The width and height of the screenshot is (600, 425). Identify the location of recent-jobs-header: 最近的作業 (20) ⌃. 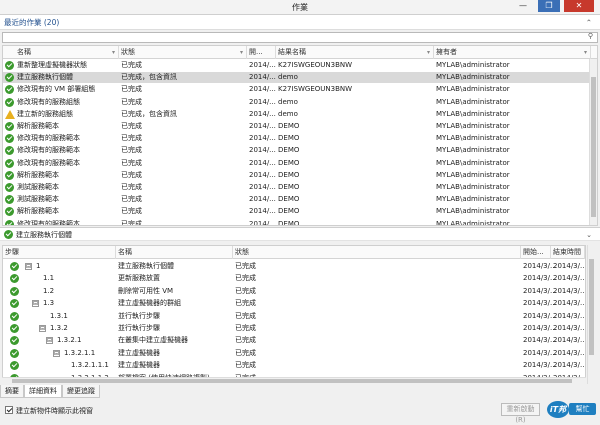
(300, 22).